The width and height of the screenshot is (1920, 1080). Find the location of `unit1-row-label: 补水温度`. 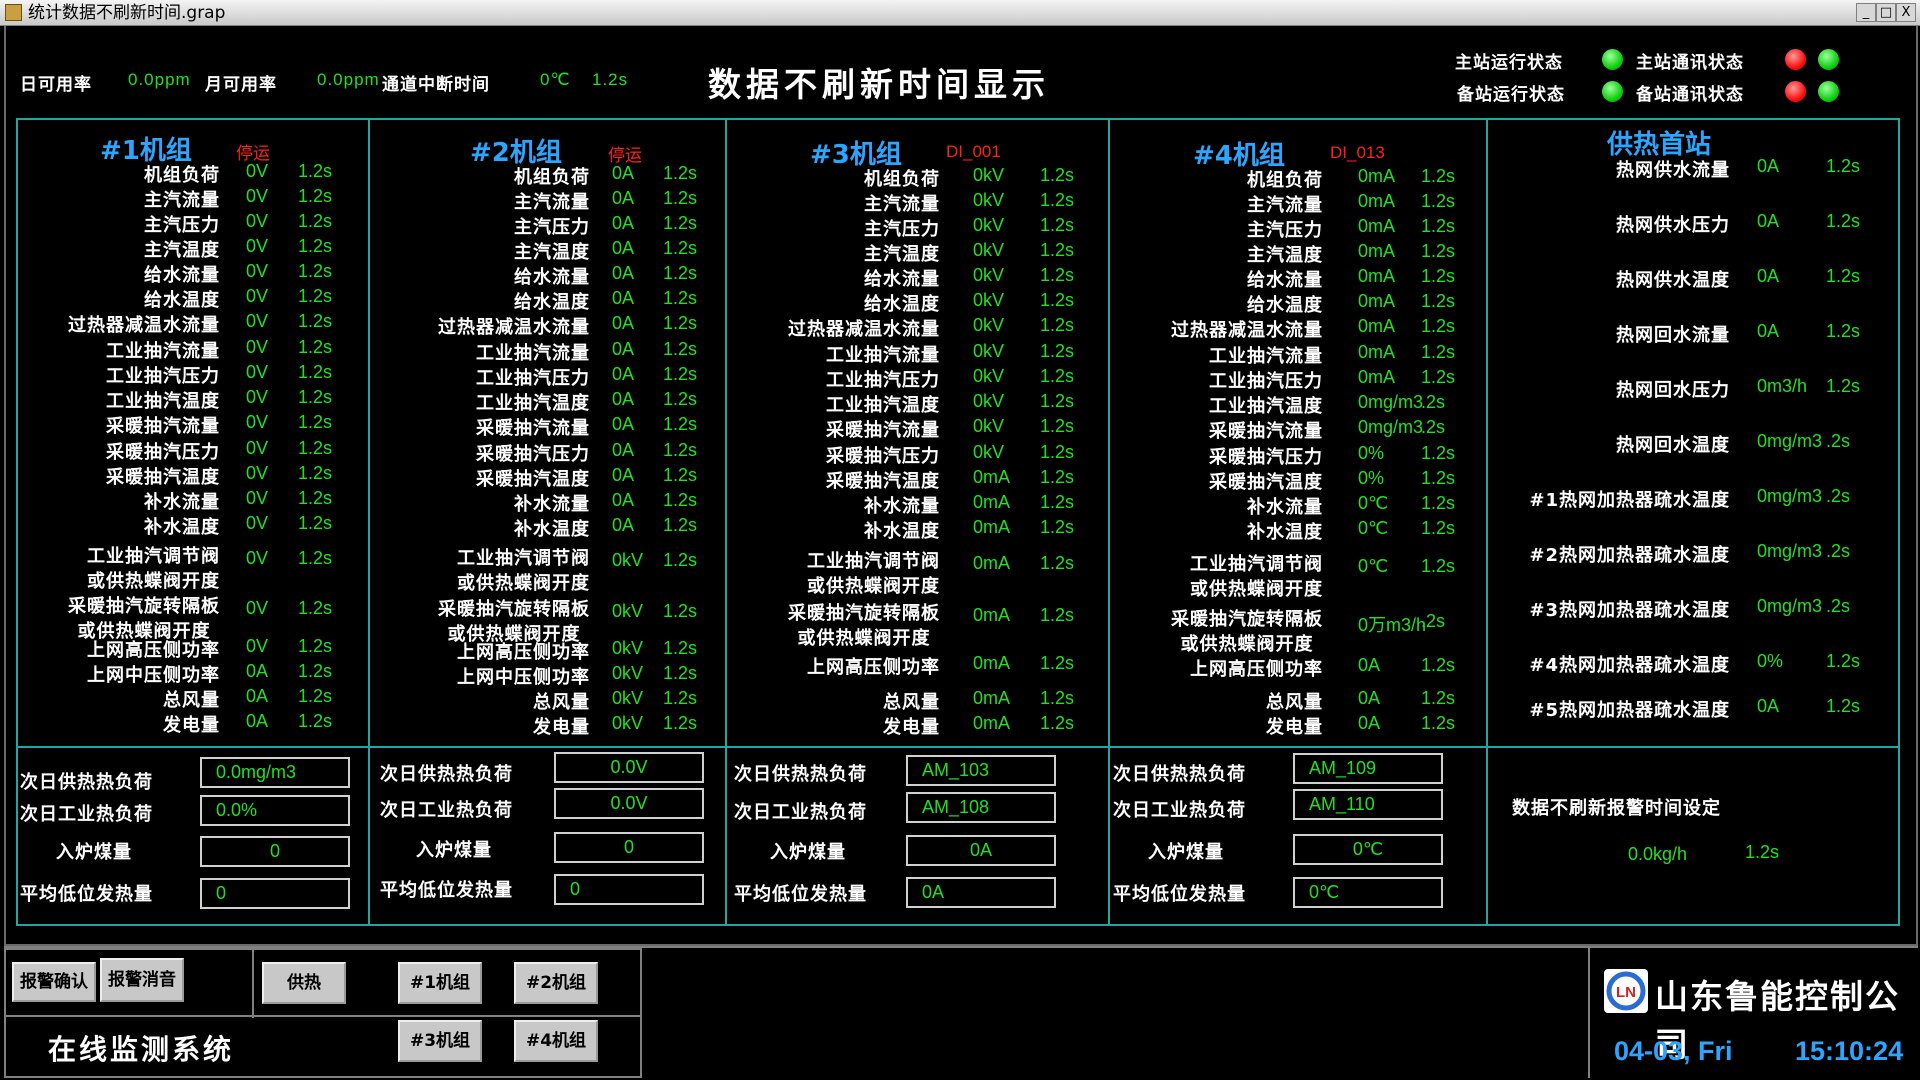

unit1-row-label: 补水温度 is located at coordinates (182, 527).